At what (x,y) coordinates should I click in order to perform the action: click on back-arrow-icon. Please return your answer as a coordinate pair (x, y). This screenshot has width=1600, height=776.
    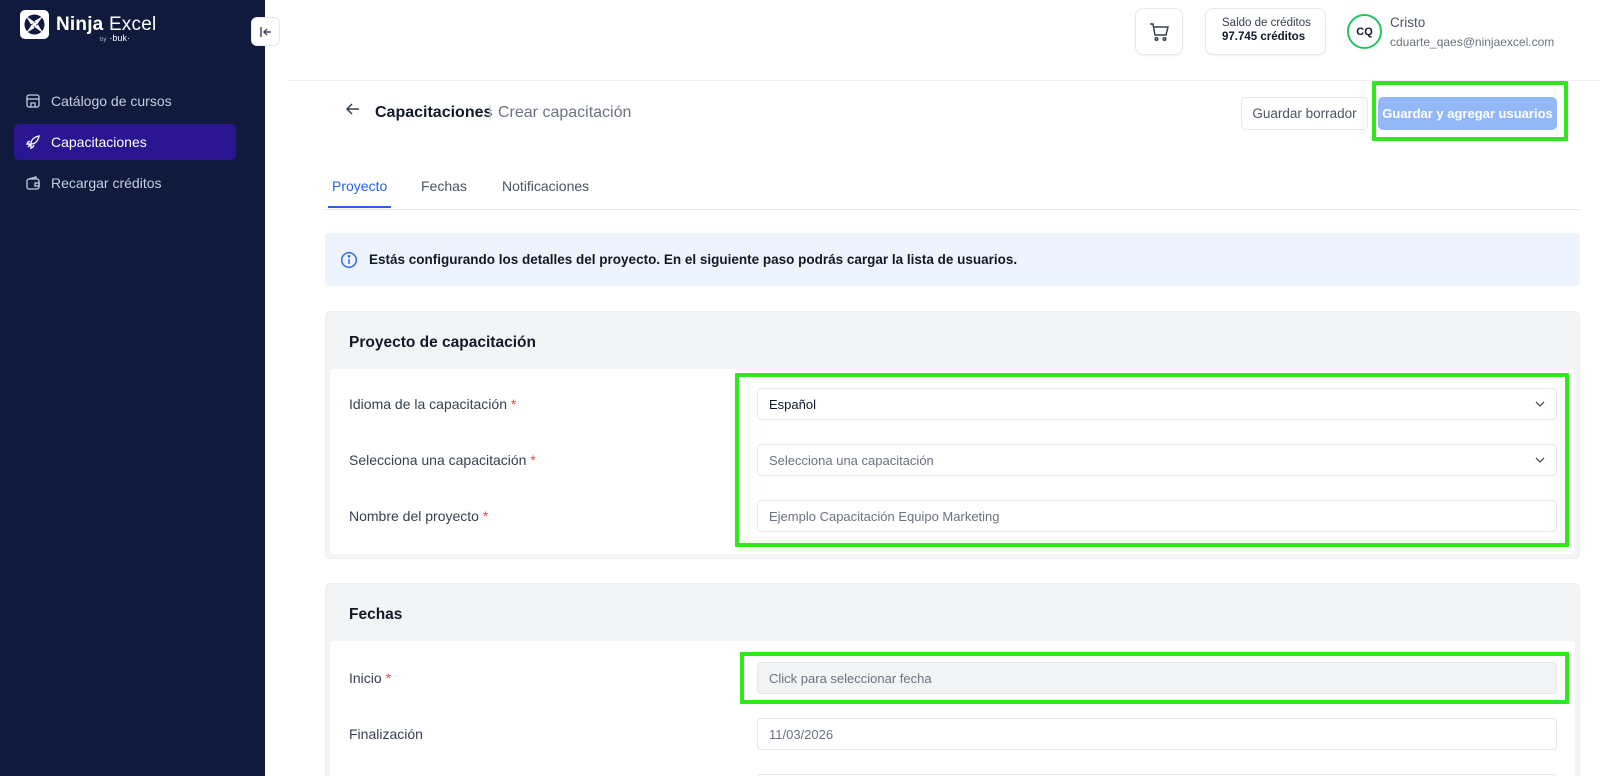
    Looking at the image, I should click on (353, 111).